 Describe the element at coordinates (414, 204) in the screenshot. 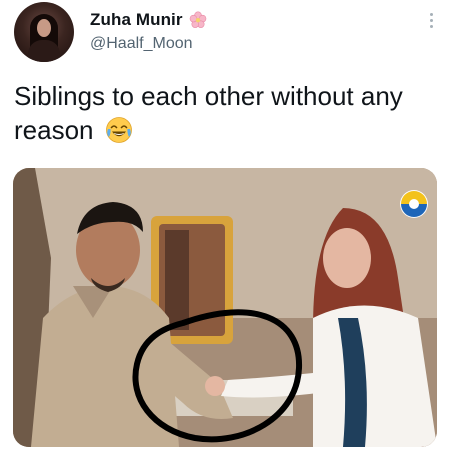

I see `geo-tv-logo-icon` at that location.